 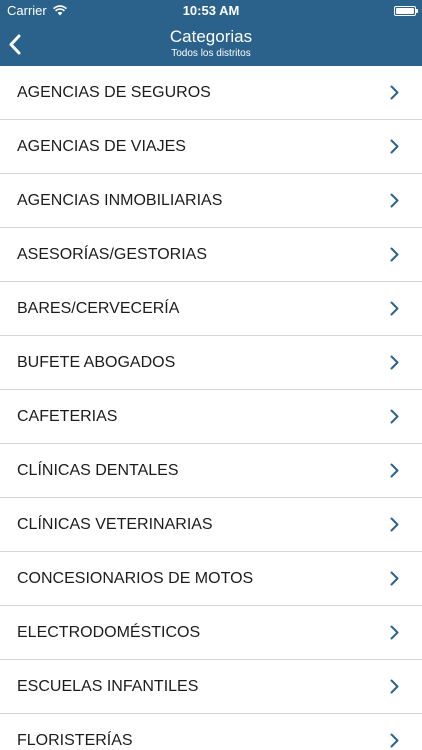 I want to click on battery-fill, so click(x=405, y=11).